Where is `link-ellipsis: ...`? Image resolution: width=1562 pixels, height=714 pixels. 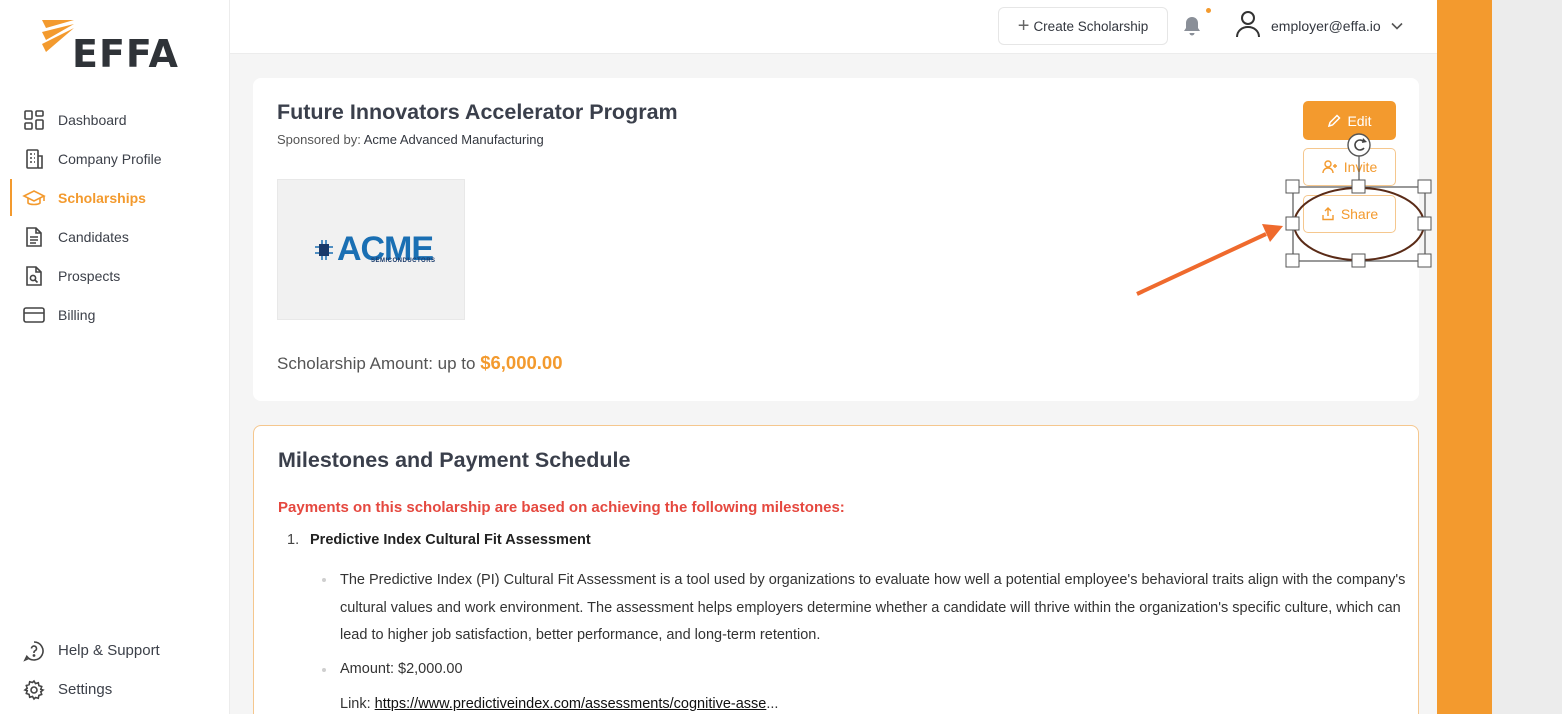 link-ellipsis: ... is located at coordinates (772, 704).